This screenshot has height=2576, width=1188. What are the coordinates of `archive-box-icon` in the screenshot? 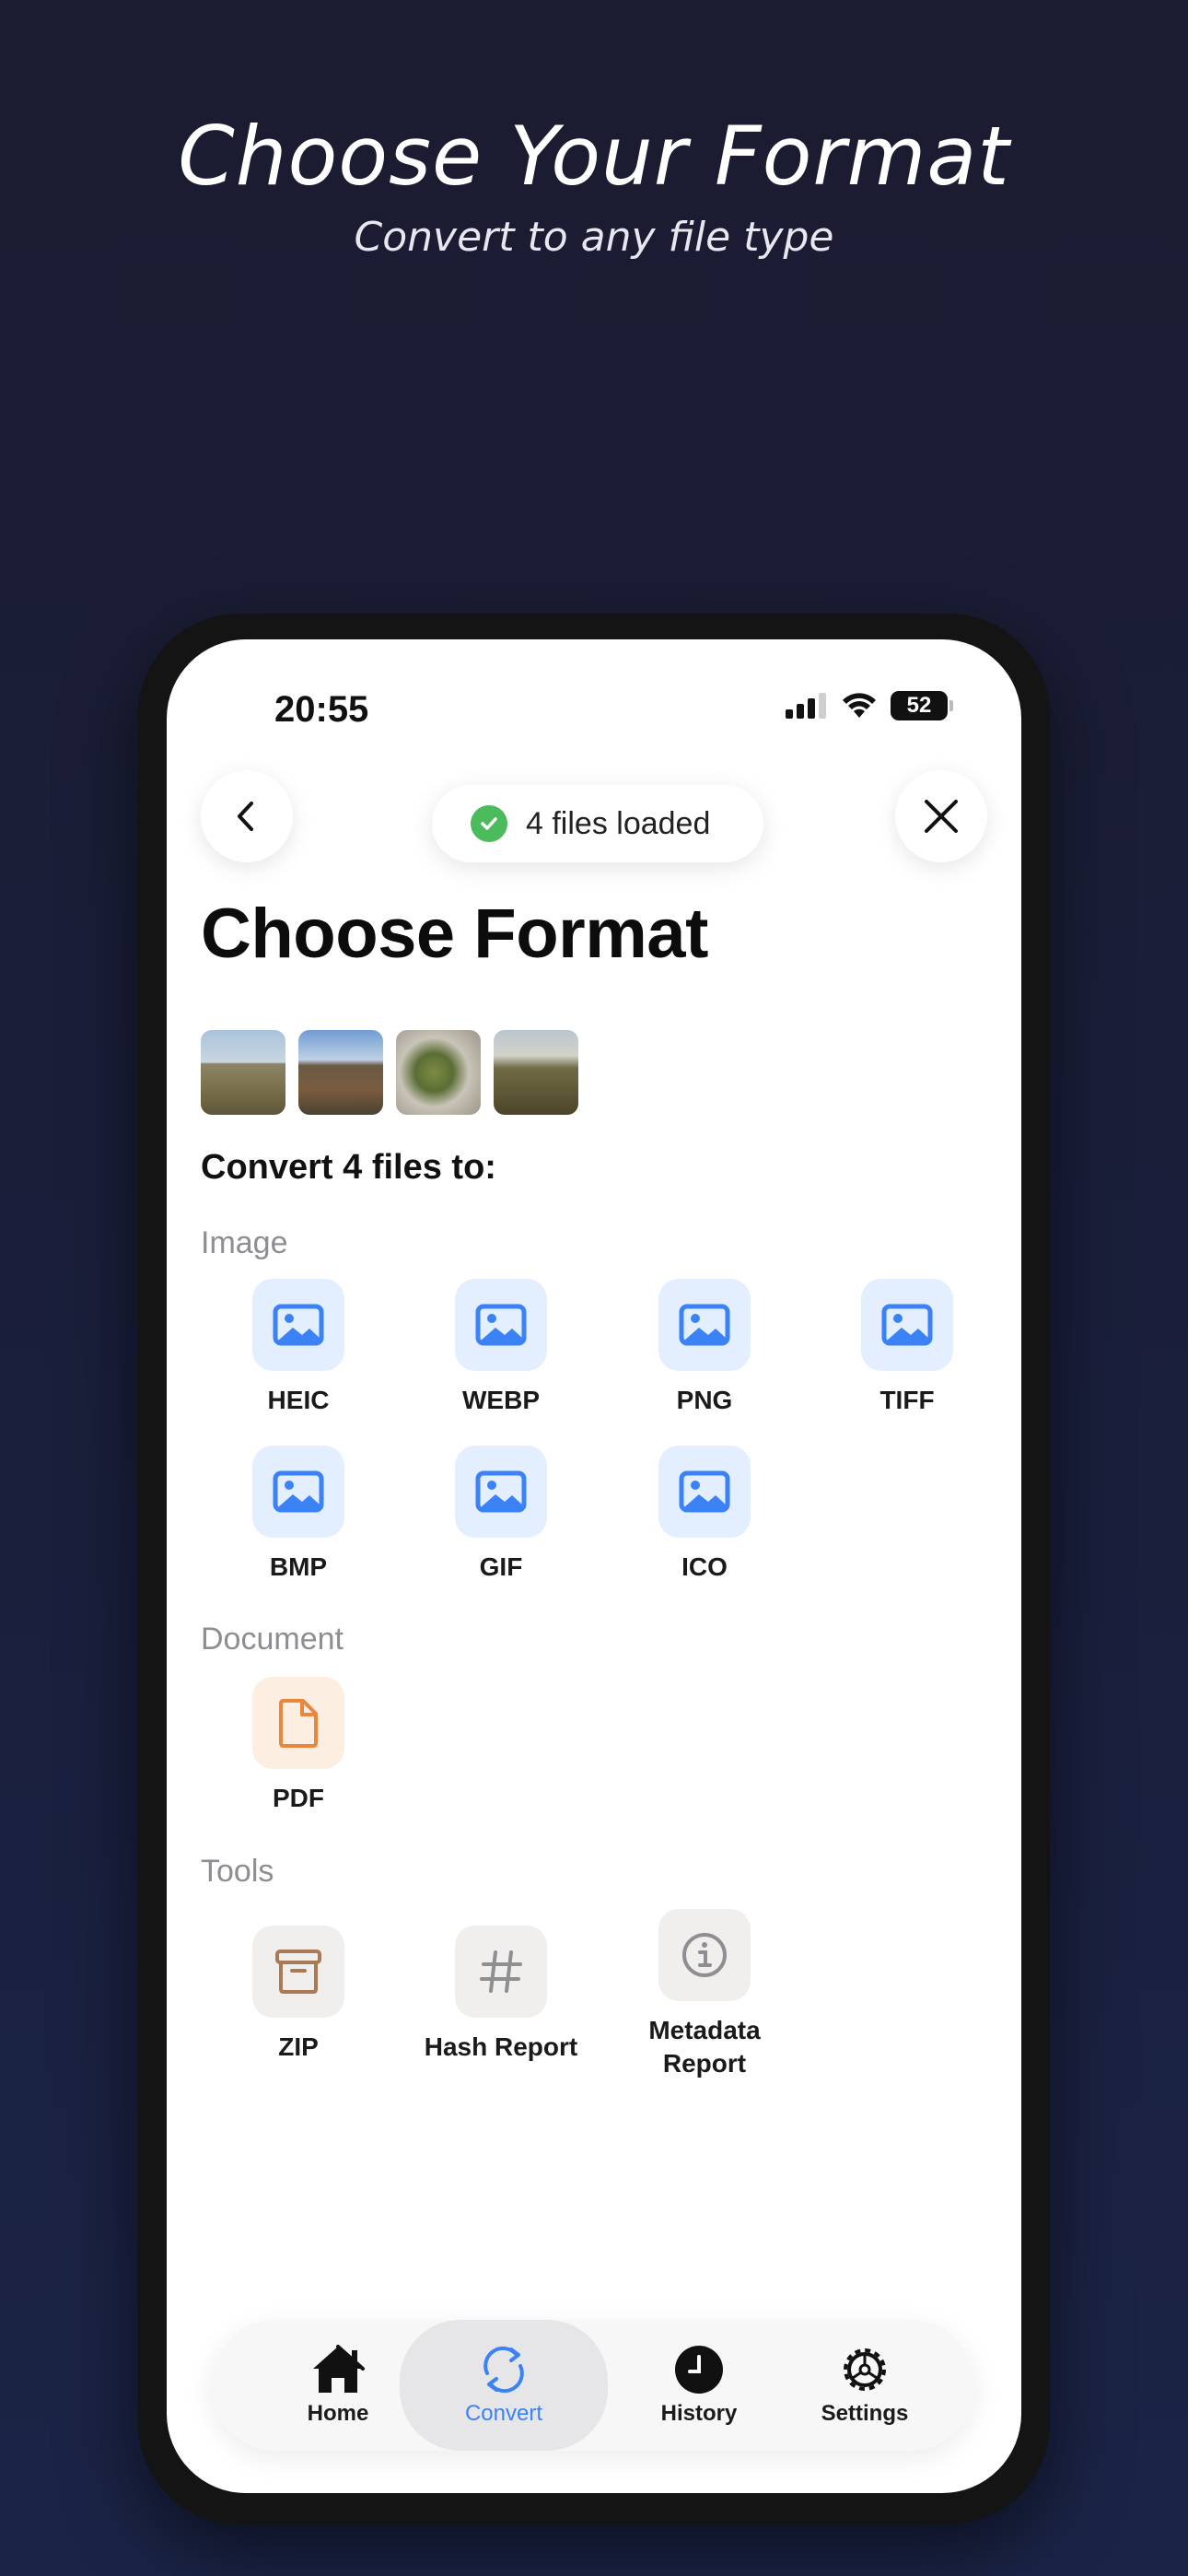 It's located at (298, 1972).